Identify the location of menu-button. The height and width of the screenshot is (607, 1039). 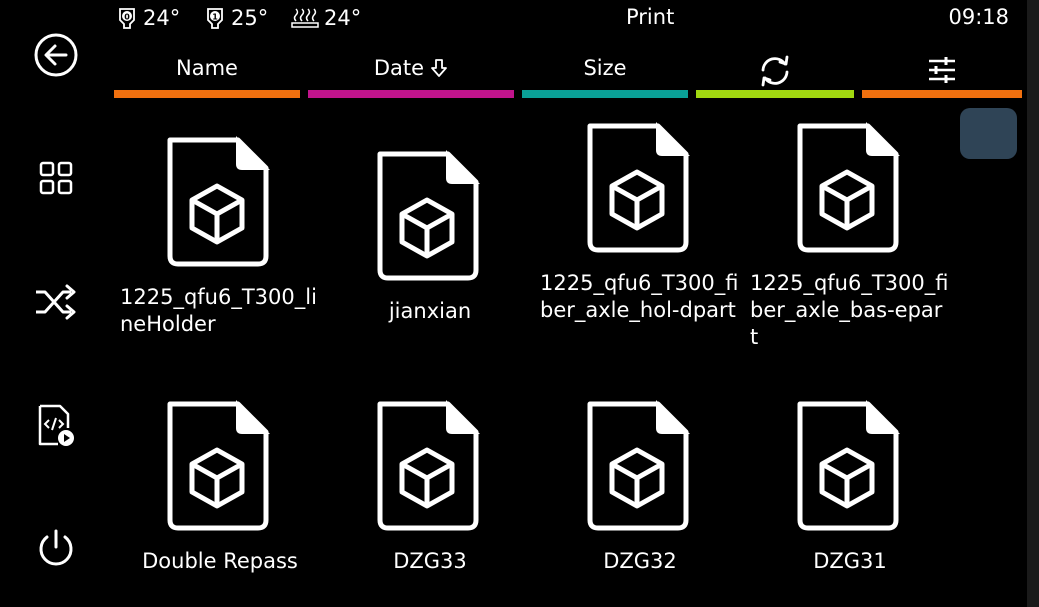
(56, 178).